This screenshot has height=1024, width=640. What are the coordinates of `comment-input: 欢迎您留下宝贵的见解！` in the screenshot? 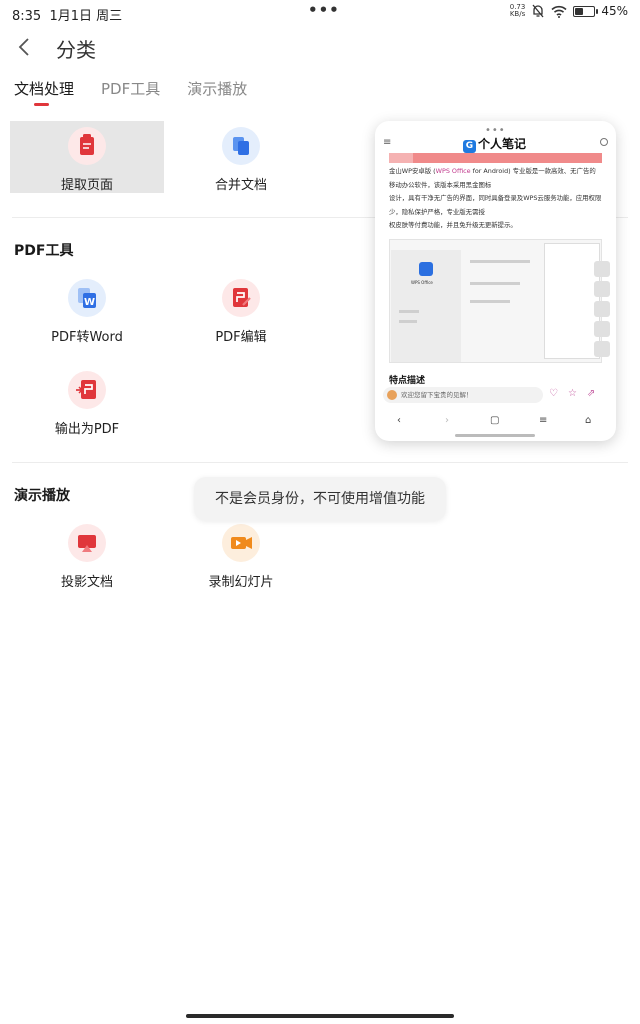 It's located at (463, 395).